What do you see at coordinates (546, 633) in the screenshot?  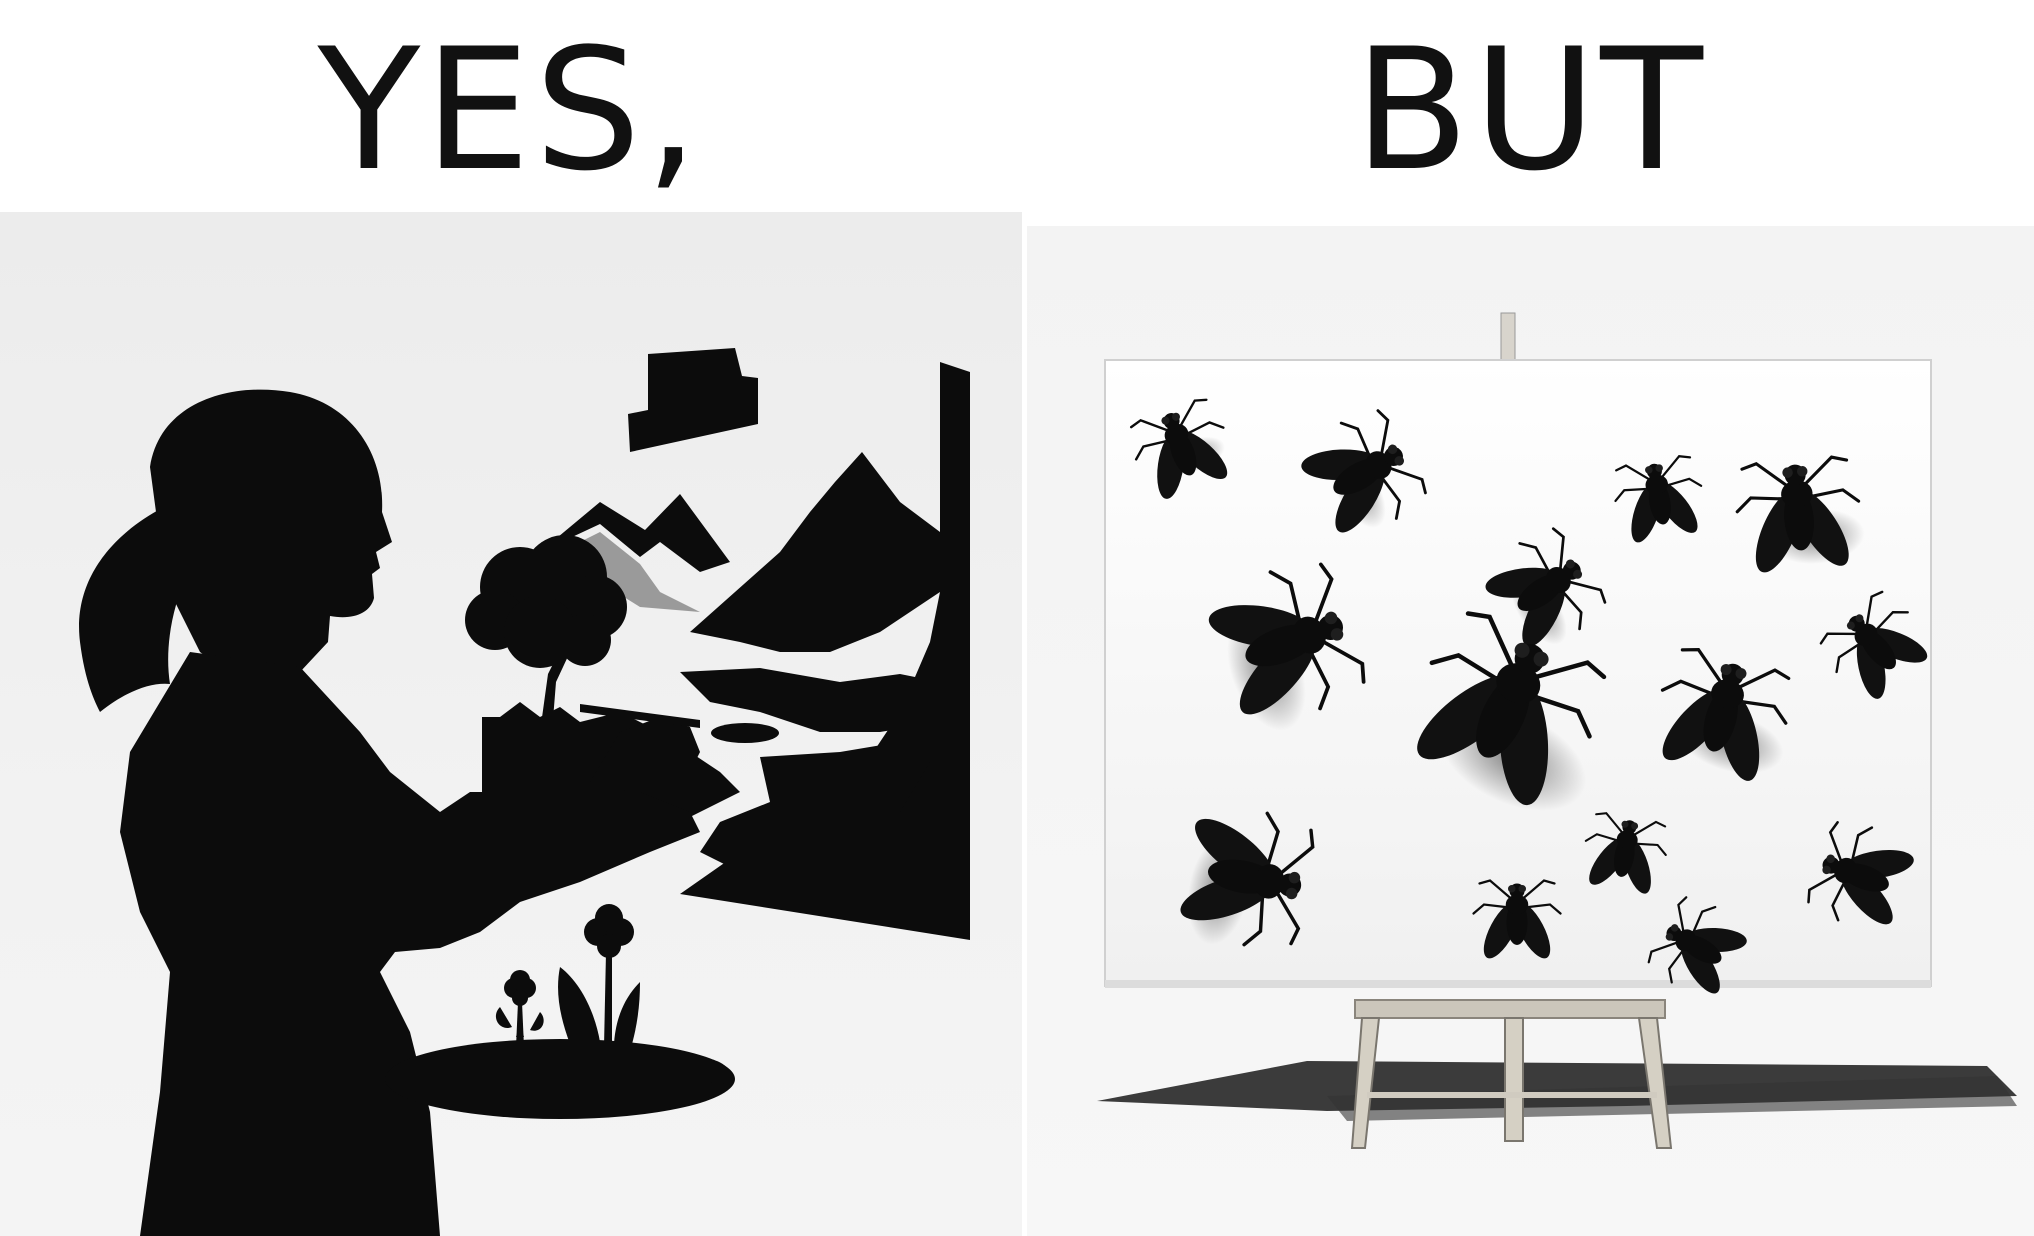 I see `tree-icon` at bounding box center [546, 633].